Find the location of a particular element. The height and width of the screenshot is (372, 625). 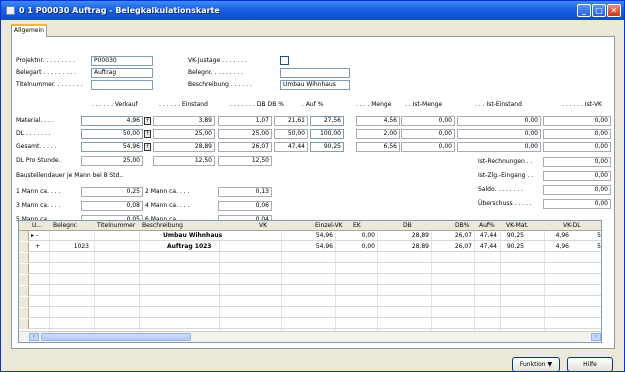

window-icon is located at coordinates (10, 10).